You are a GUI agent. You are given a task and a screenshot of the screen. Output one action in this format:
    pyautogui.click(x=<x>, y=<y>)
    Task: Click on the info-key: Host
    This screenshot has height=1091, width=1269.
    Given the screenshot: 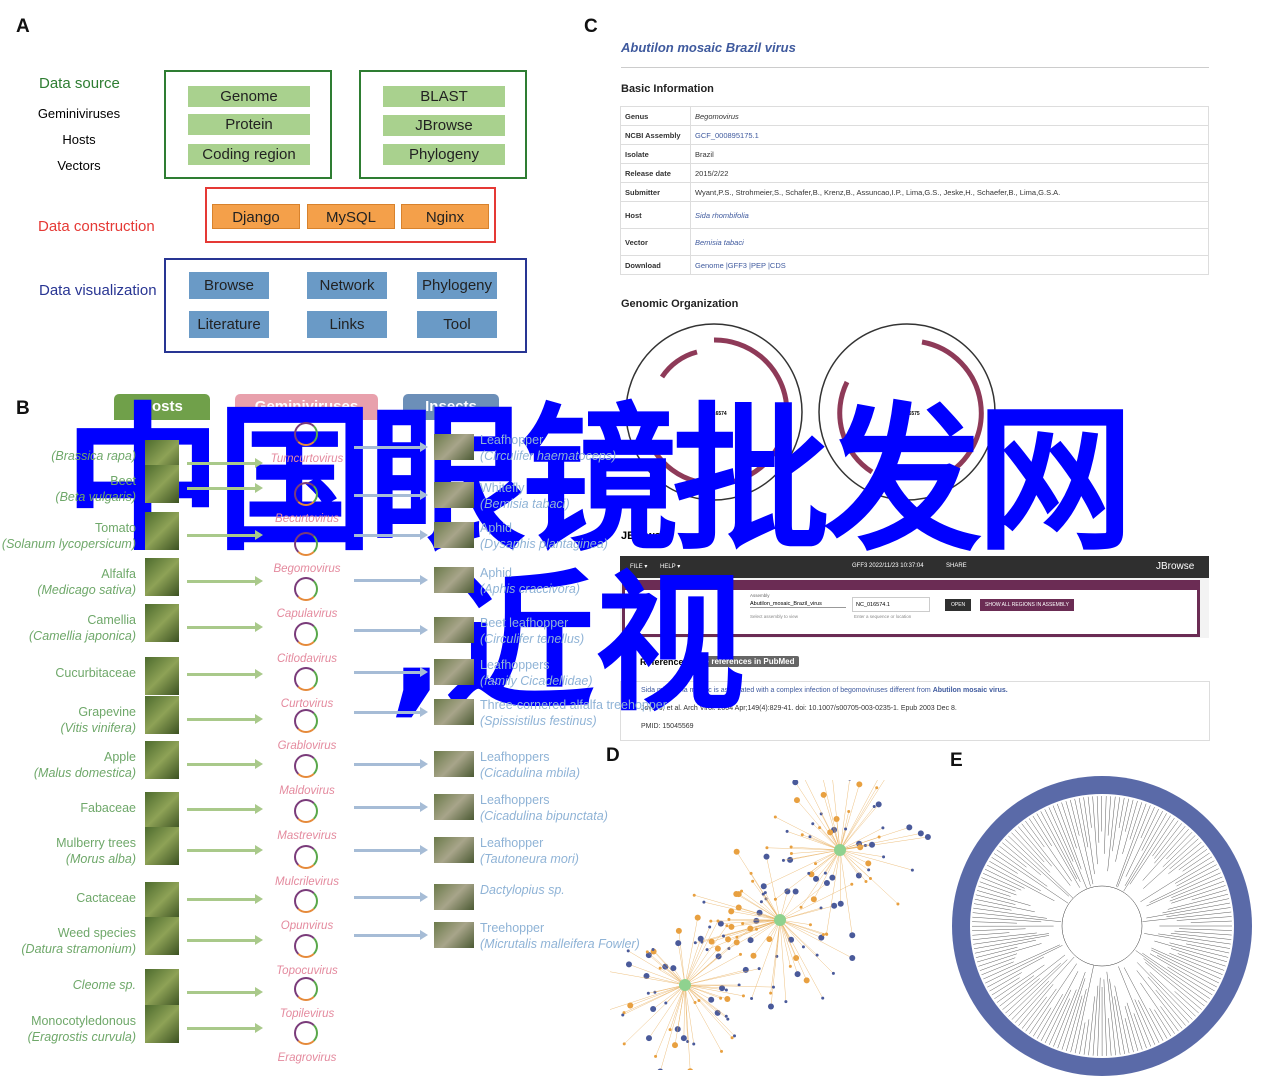 What is the action you would take?
    pyautogui.click(x=655, y=215)
    